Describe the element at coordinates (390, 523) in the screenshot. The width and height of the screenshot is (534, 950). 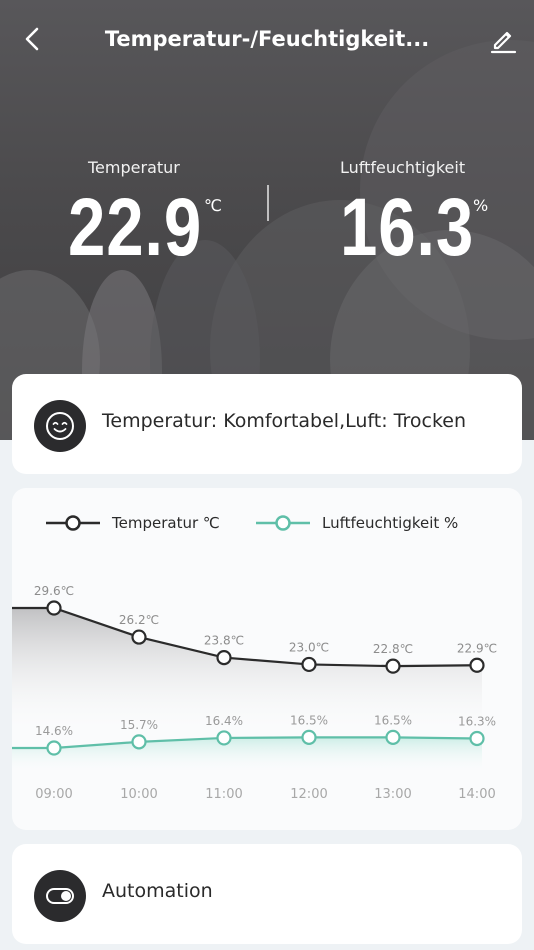
I see `legend-humidity-label: Luftfeuchtigkeit %` at that location.